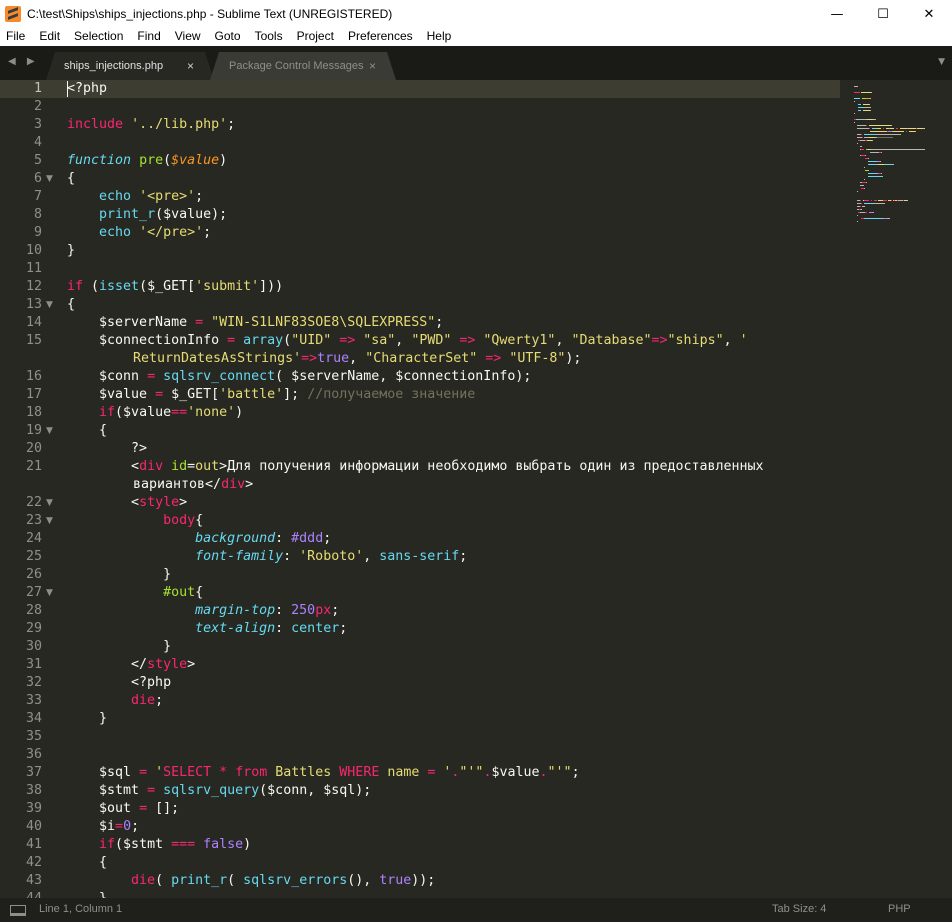  Describe the element at coordinates (33, 268) in the screenshot. I see `line-number: 11` at that location.